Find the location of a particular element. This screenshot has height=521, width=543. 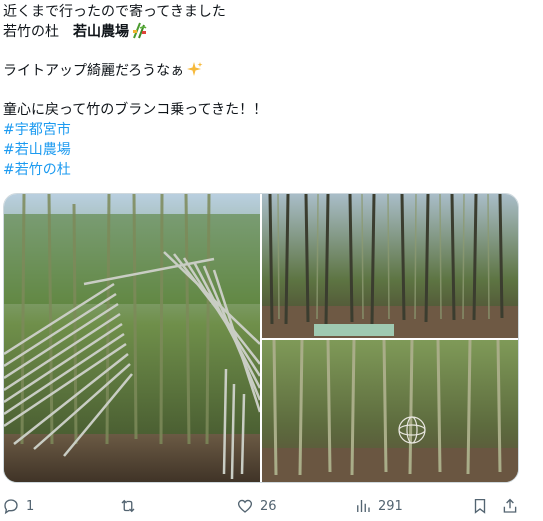

bookmark-button is located at coordinates (480, 506).